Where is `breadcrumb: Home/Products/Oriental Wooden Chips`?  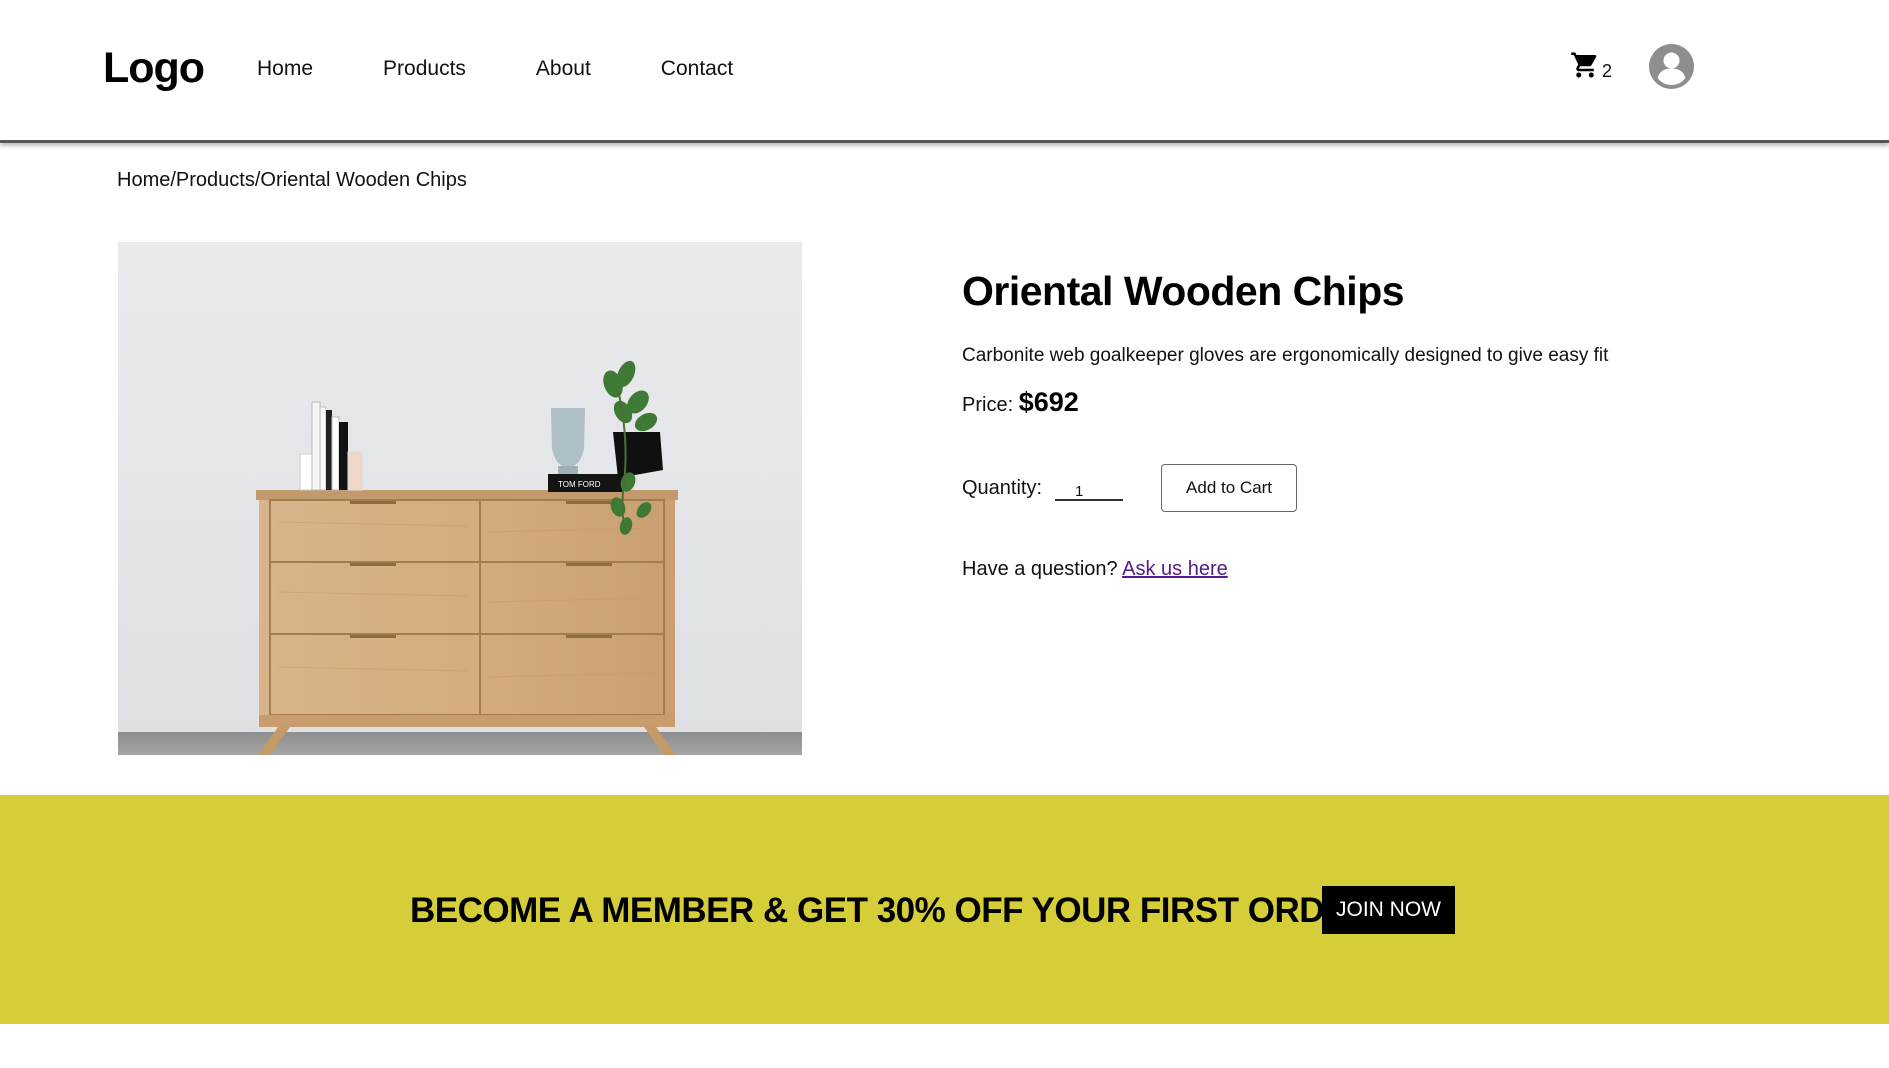 breadcrumb: Home/Products/Oriental Wooden Chips is located at coordinates (292, 180).